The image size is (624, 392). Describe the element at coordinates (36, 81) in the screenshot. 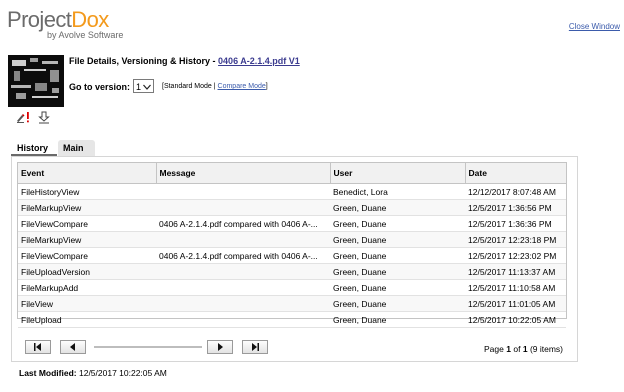

I see `file-thumbnail` at that location.